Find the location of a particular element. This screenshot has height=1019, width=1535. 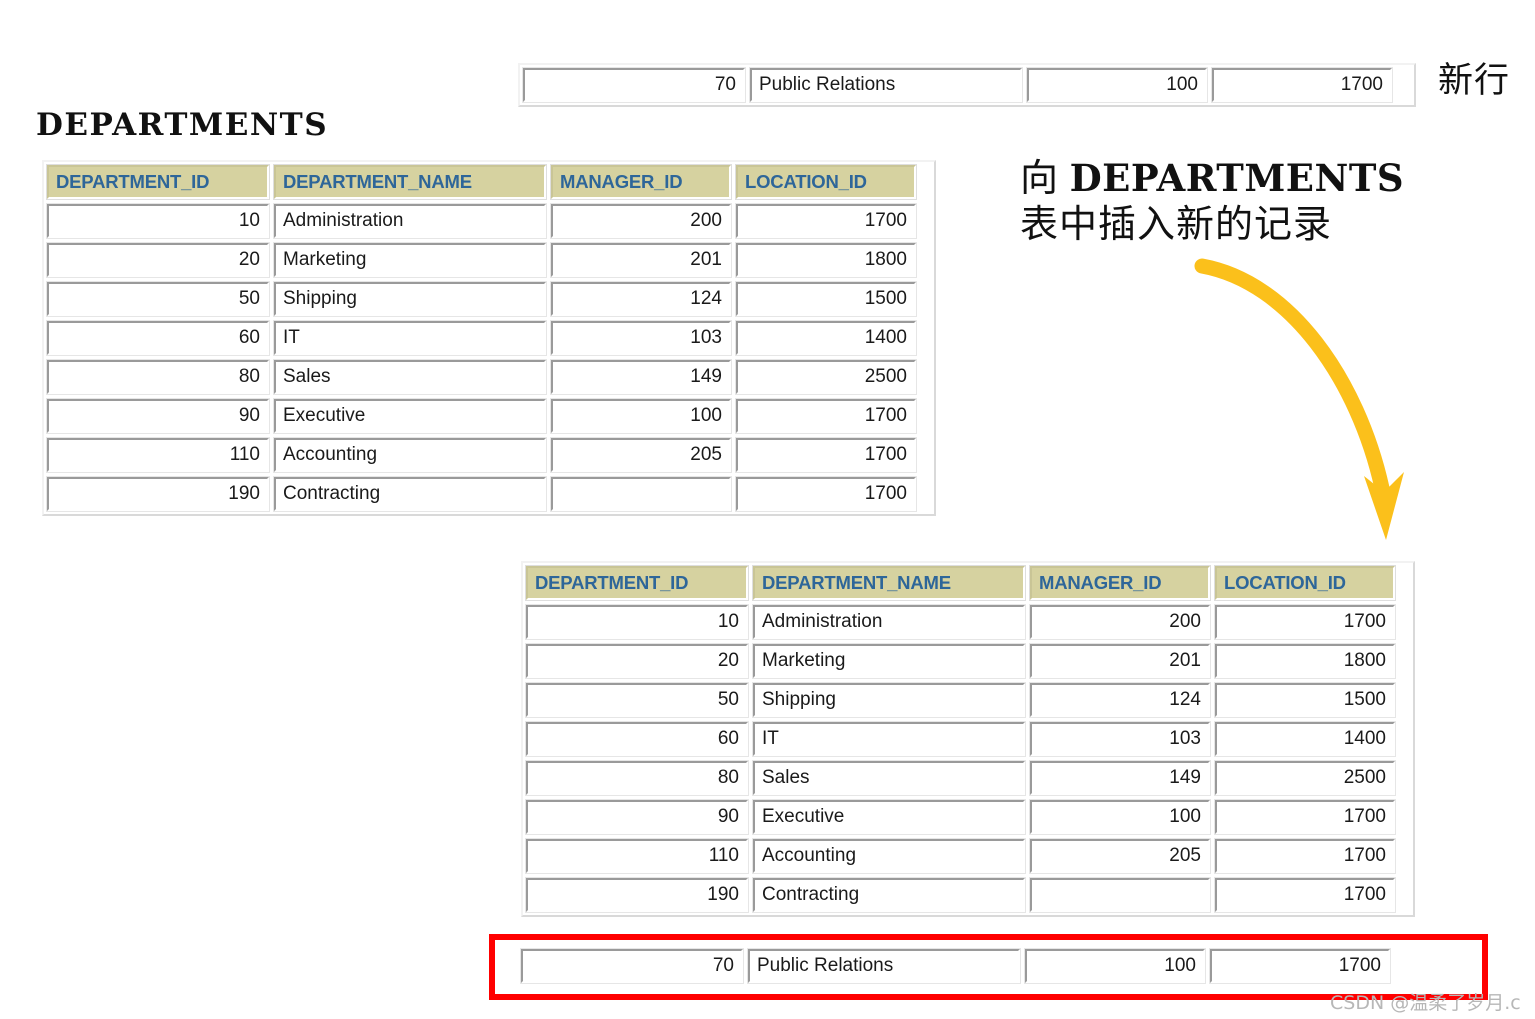

cell-department-name: Public Relations is located at coordinates (886, 85).